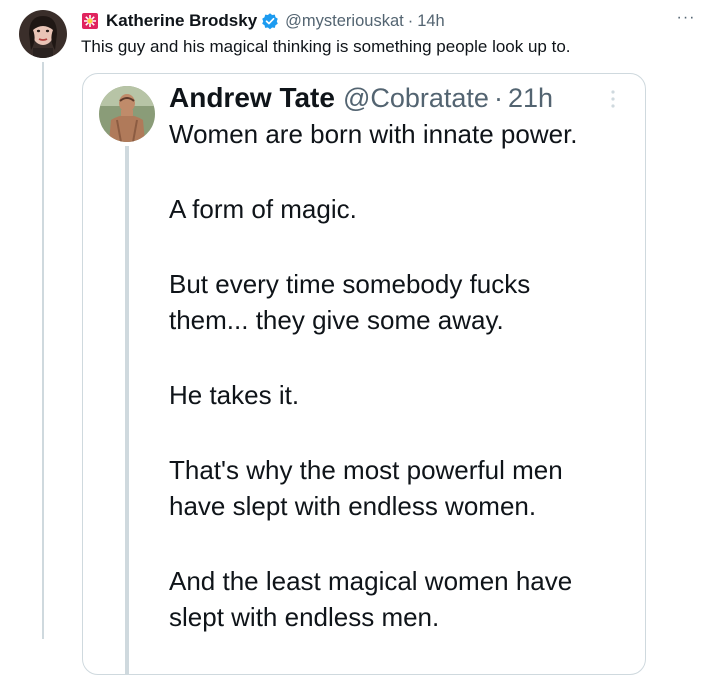 The image size is (720, 675). I want to click on author-name: Katherine Brodsky, so click(181, 21).